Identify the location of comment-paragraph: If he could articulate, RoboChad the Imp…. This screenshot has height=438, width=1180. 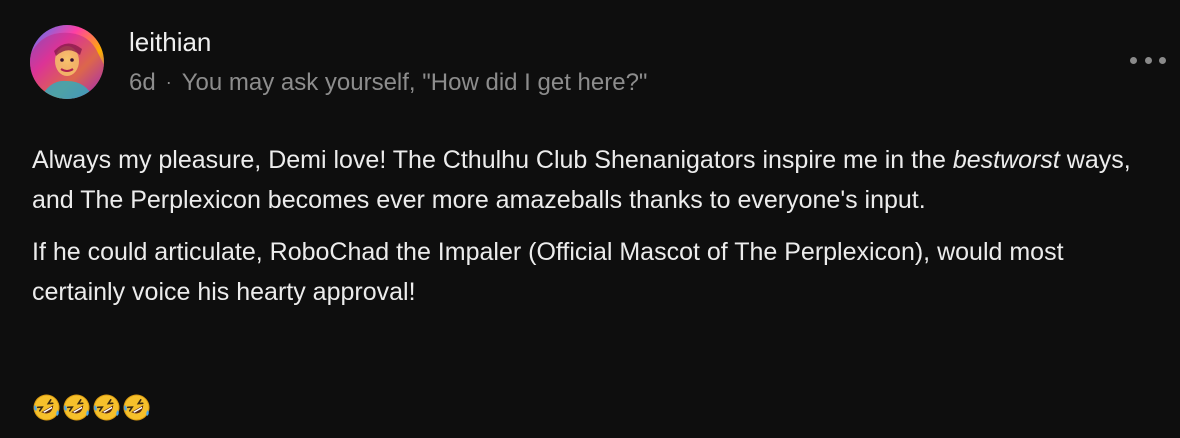
(548, 272).